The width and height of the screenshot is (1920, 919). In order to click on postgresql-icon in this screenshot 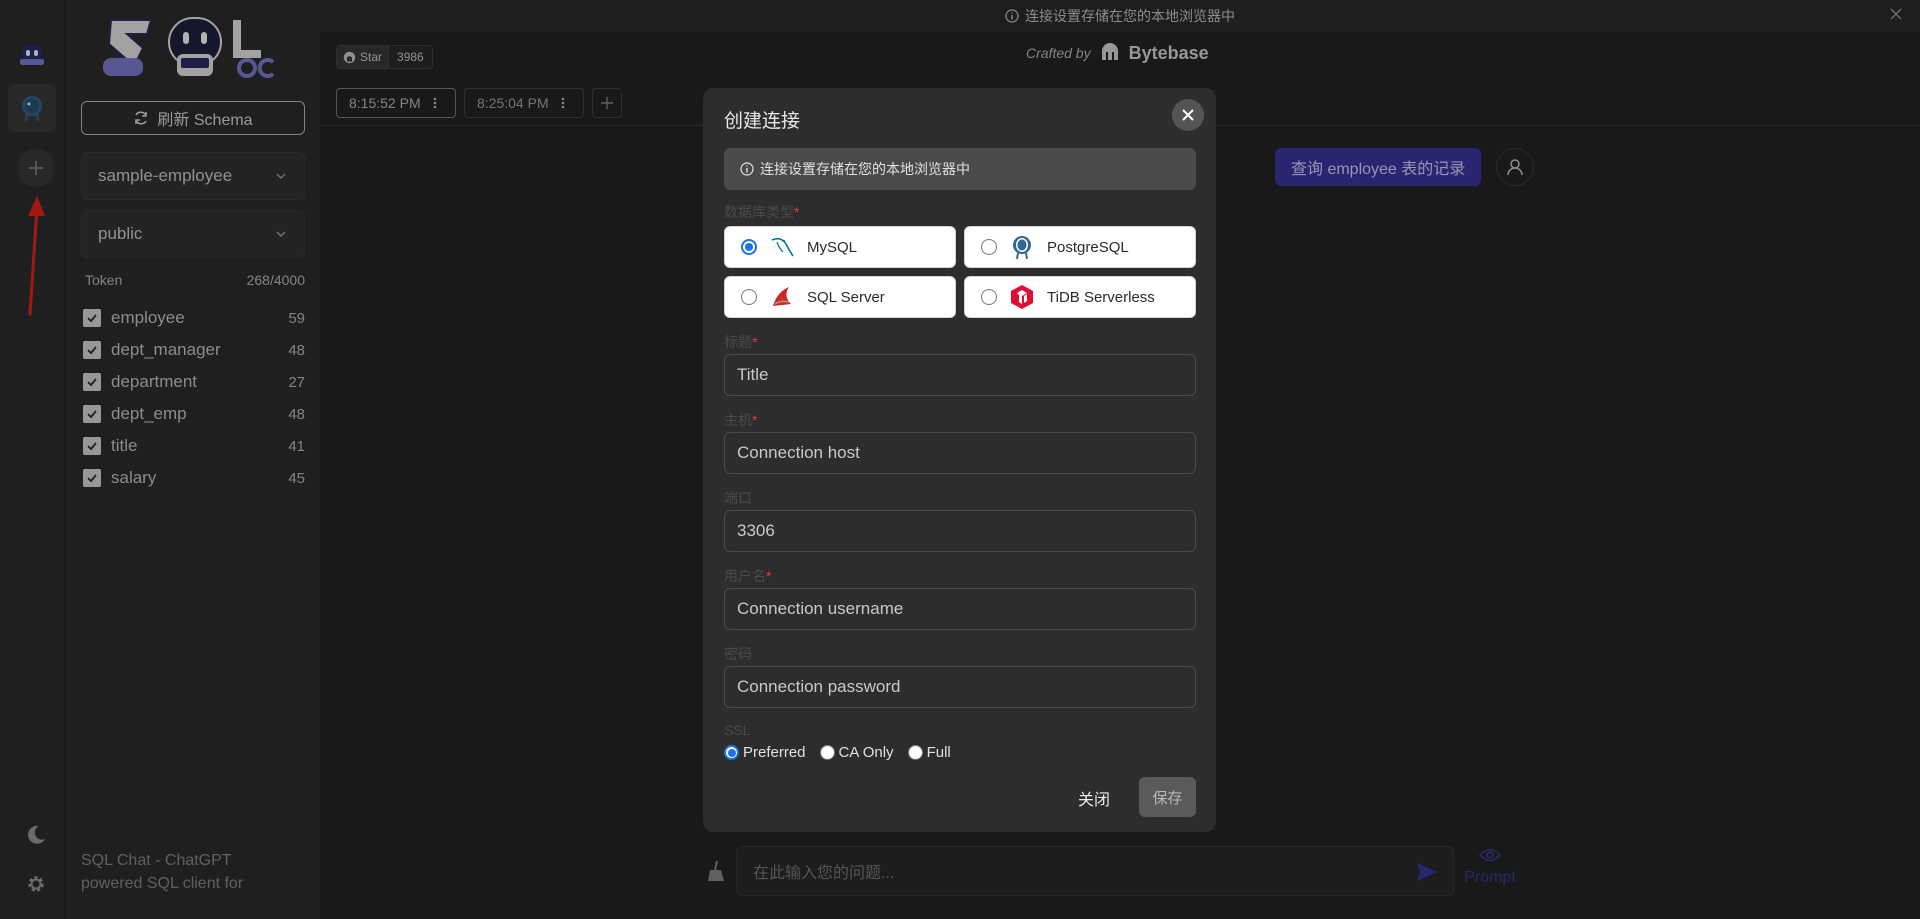, I will do `click(1022, 247)`.